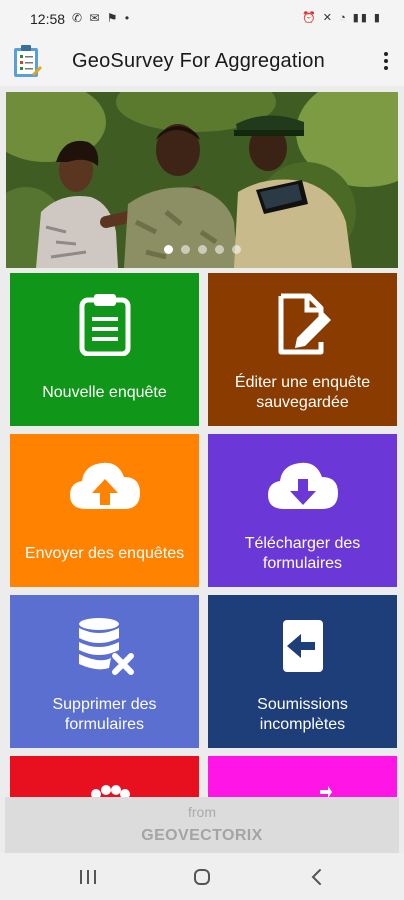 The height and width of the screenshot is (900, 404). I want to click on tile-label: Supprimer des formulaires, so click(104, 714).